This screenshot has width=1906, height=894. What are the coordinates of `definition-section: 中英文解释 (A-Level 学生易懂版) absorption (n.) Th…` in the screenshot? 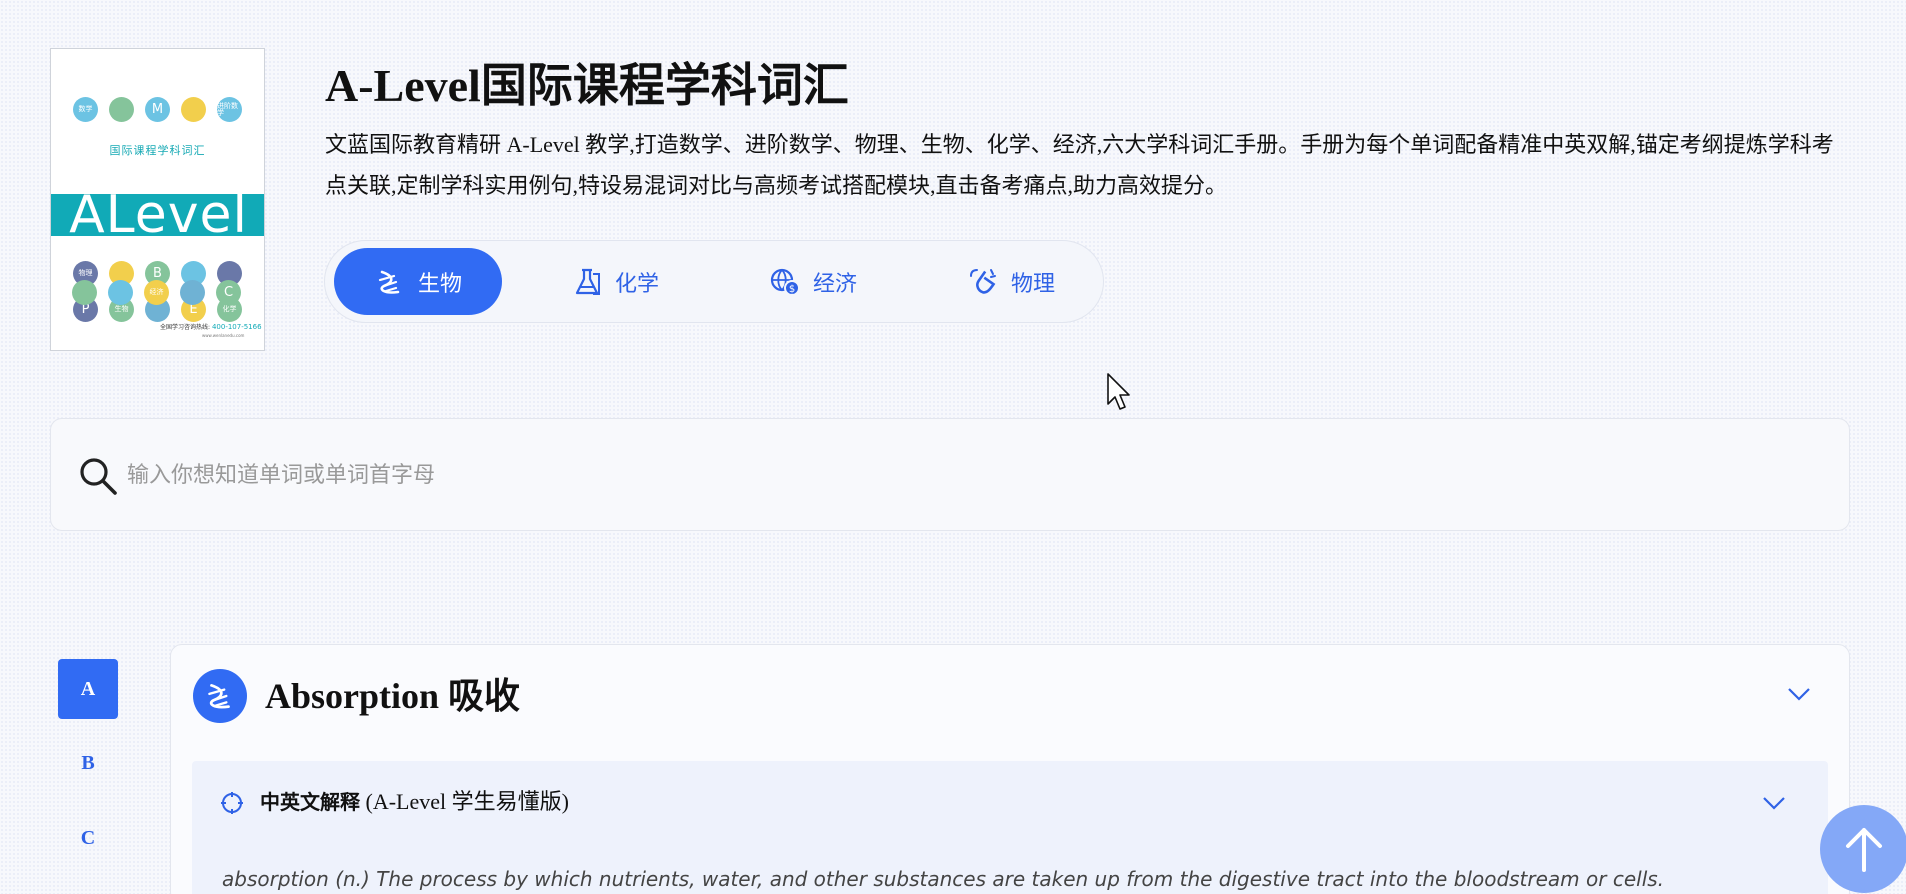 It's located at (1010, 827).